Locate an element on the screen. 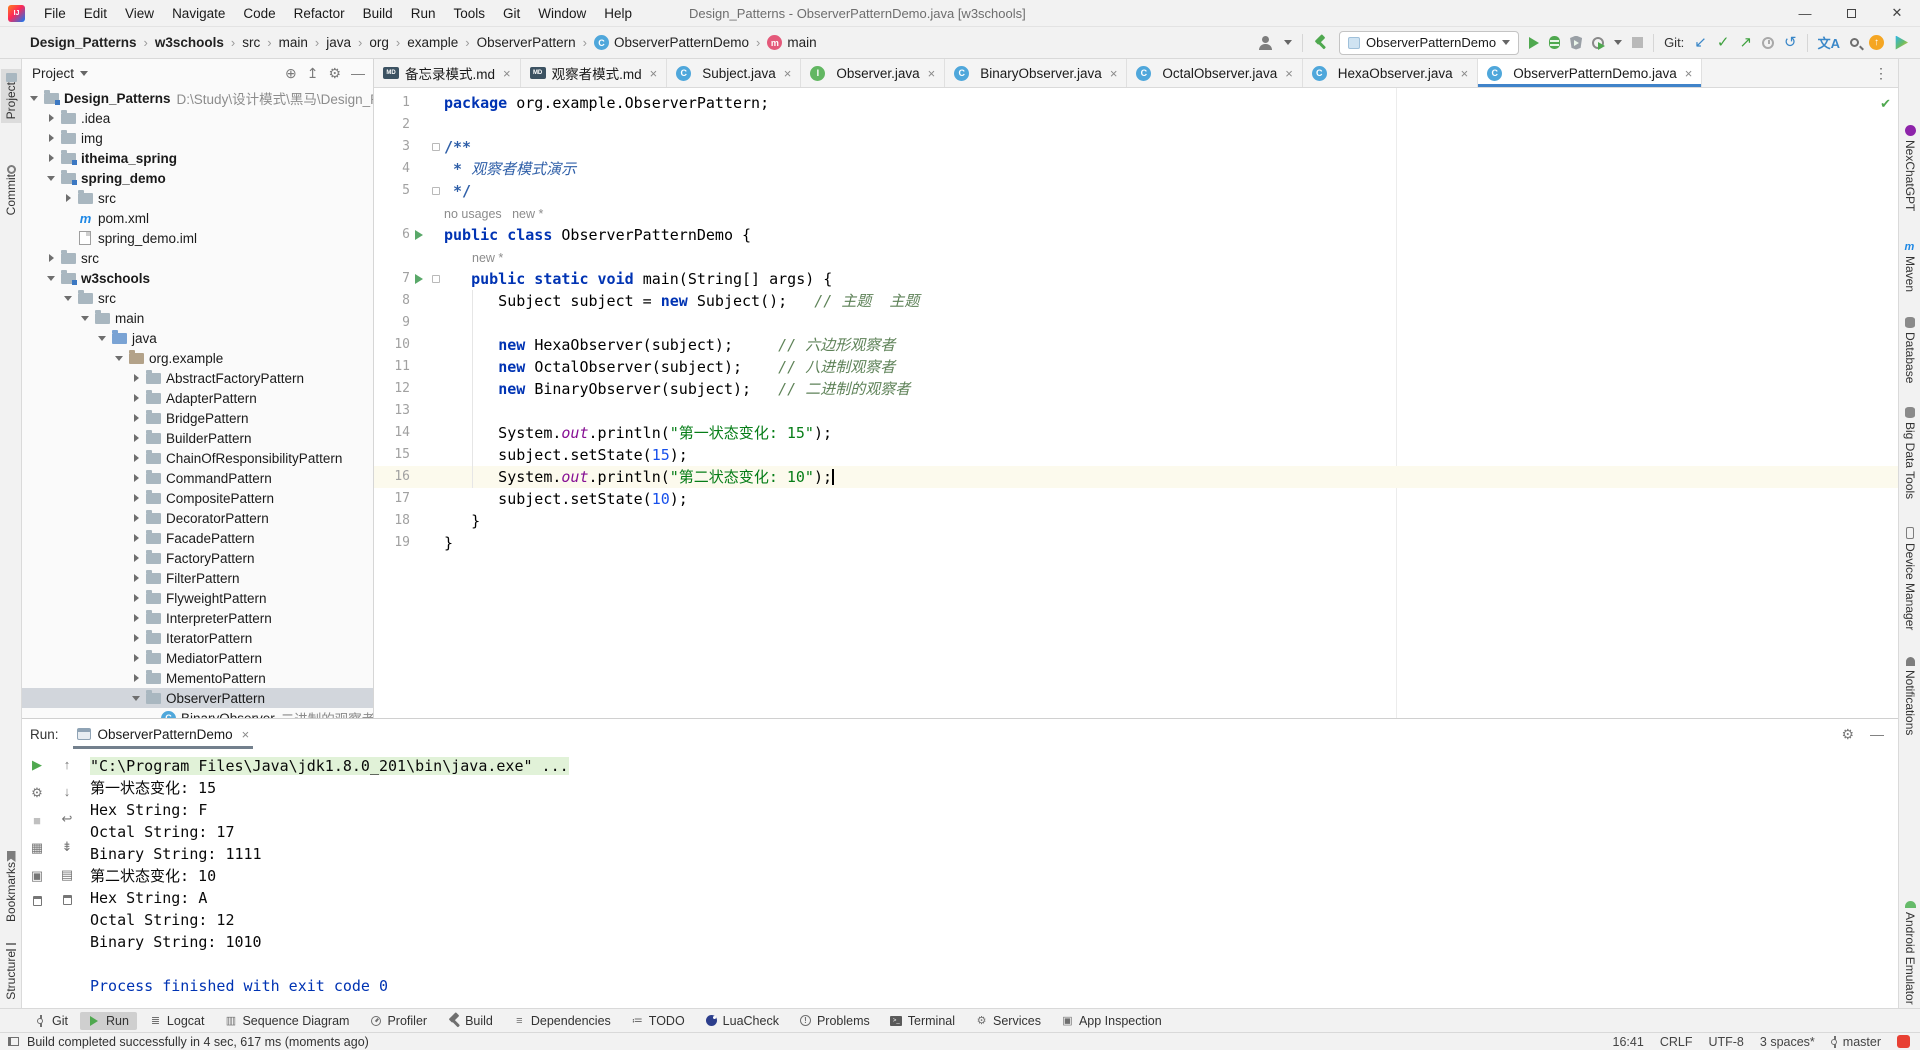 This screenshot has height=1050, width=1920. stripe-button-maven: m Maven is located at coordinates (1910, 266).